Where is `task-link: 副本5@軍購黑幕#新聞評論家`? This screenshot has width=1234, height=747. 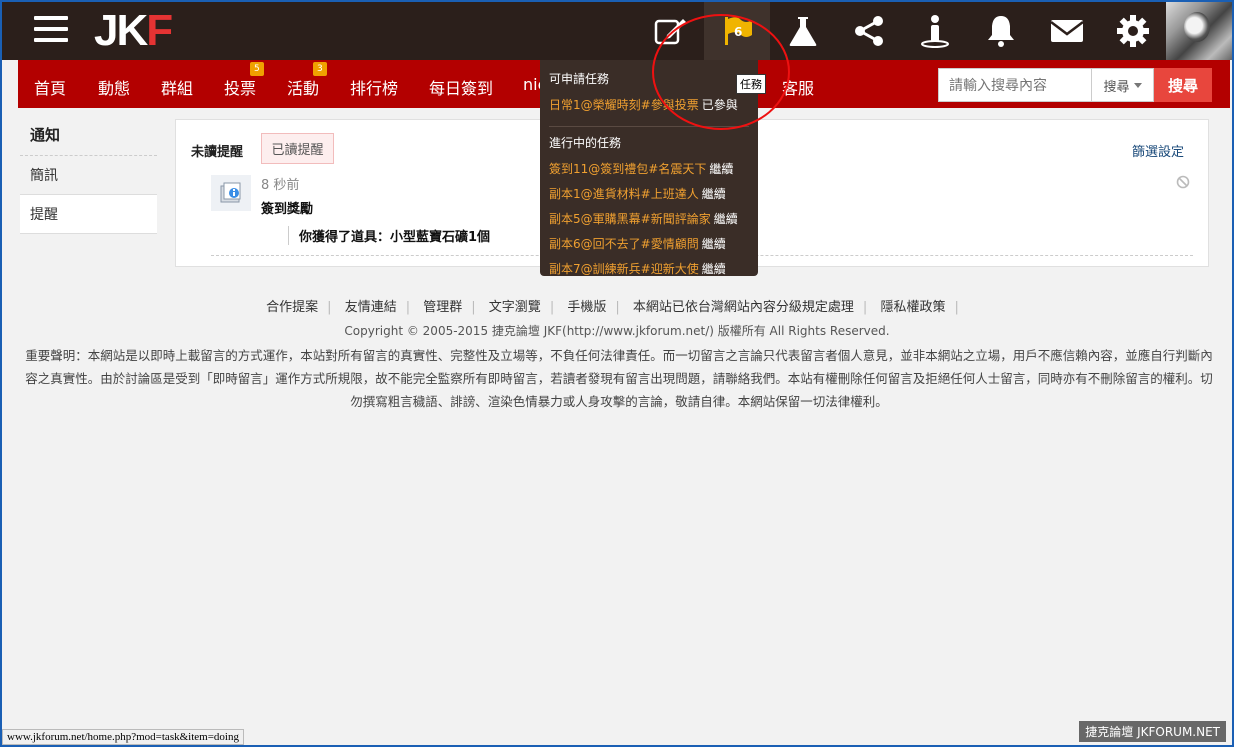 task-link: 副本5@軍購黑幕#新聞評論家 is located at coordinates (630, 219).